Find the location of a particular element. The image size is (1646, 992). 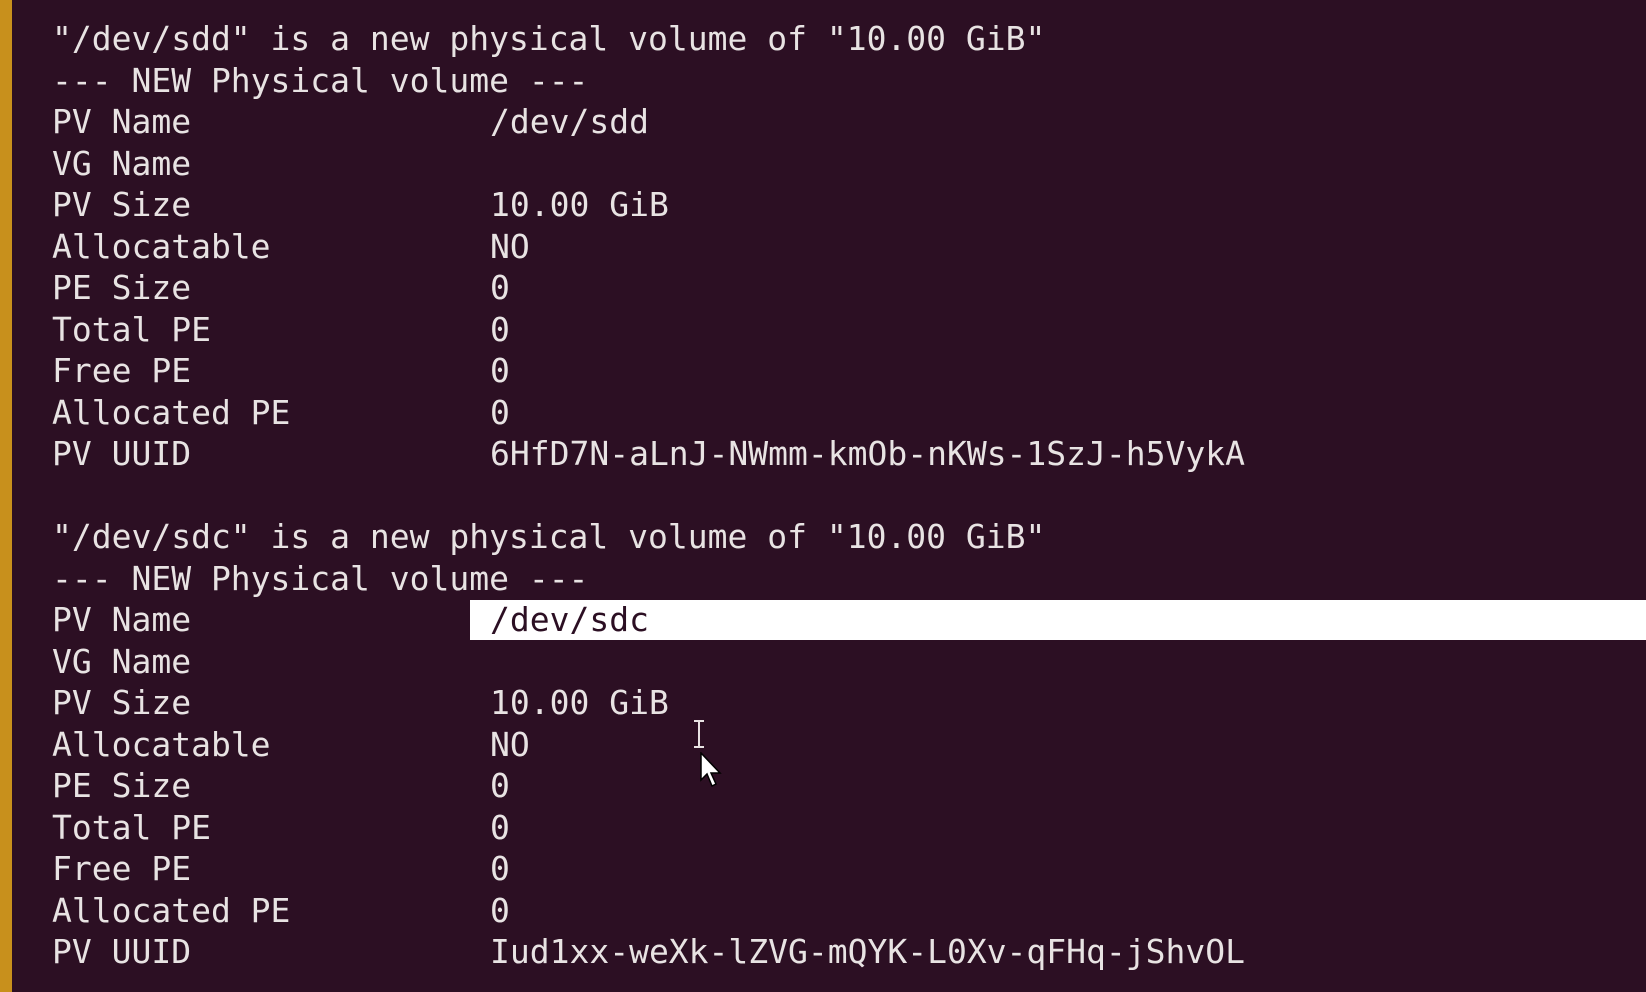

row-value: 6HfD7N-aLnJ-NWmm-kmOb-nKWs-1SzJ-h5VykA is located at coordinates (867, 453).